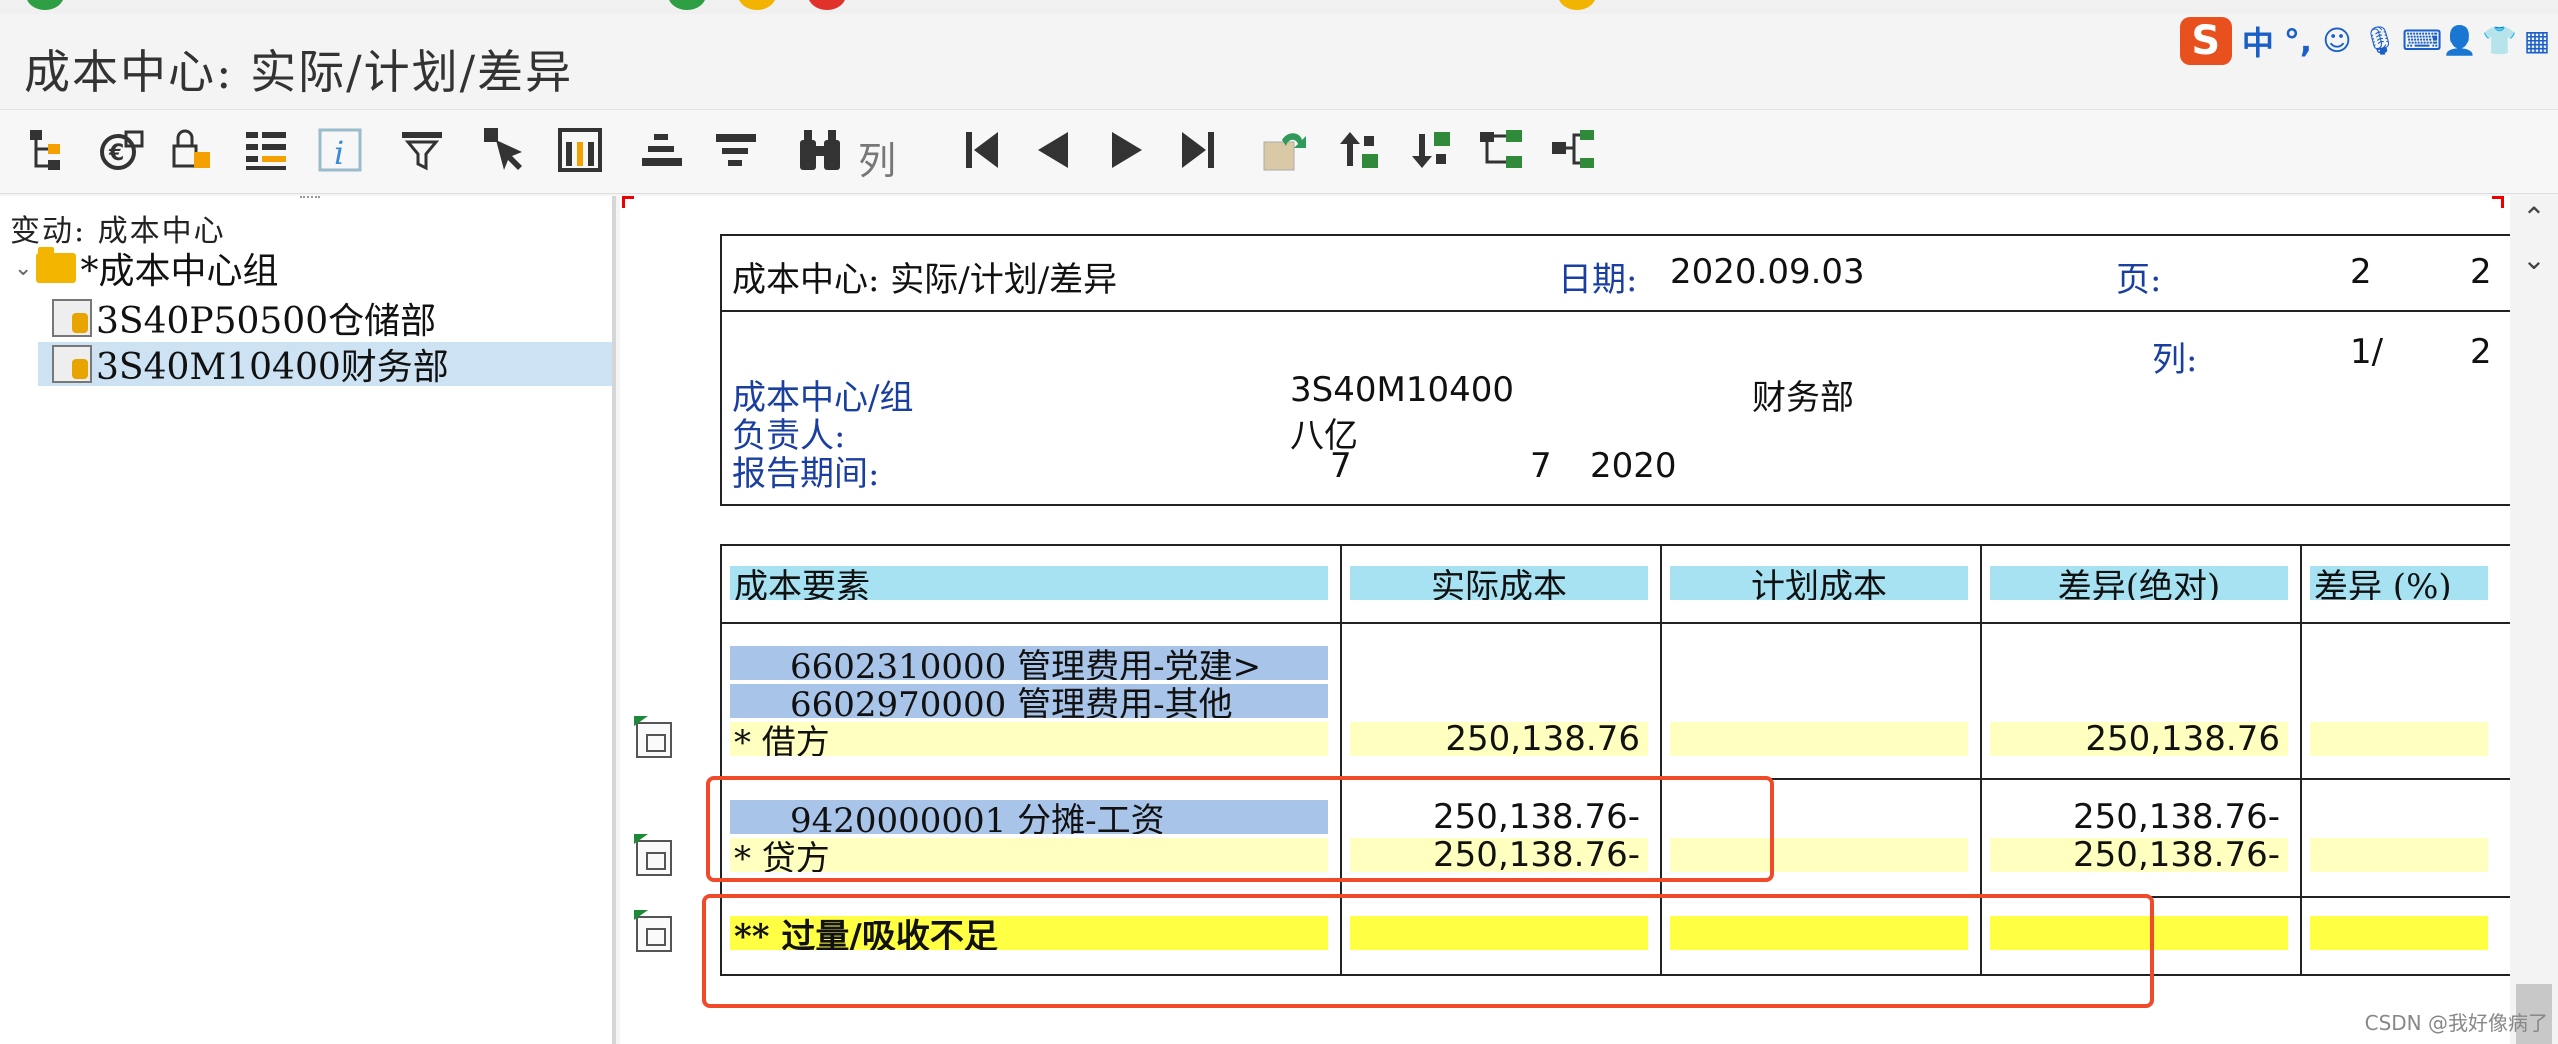 Image resolution: width=2558 pixels, height=1044 pixels. Describe the element at coordinates (1819, 583) in the screenshot. I see `col-header-plan: 计划成本` at that location.